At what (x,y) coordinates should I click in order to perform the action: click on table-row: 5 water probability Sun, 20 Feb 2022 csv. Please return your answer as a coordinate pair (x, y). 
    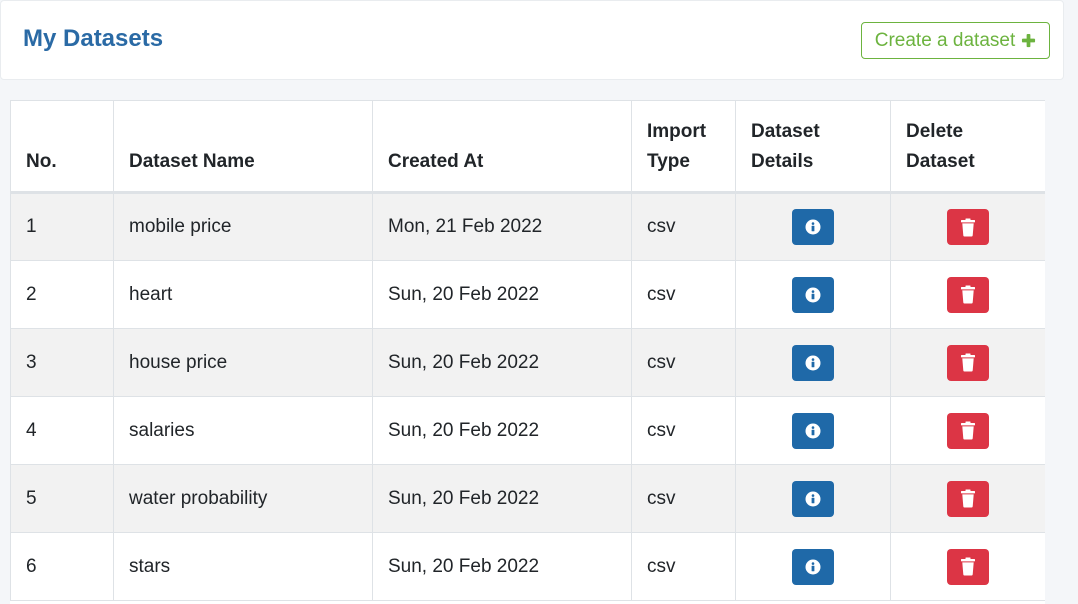
    Looking at the image, I should click on (527, 498).